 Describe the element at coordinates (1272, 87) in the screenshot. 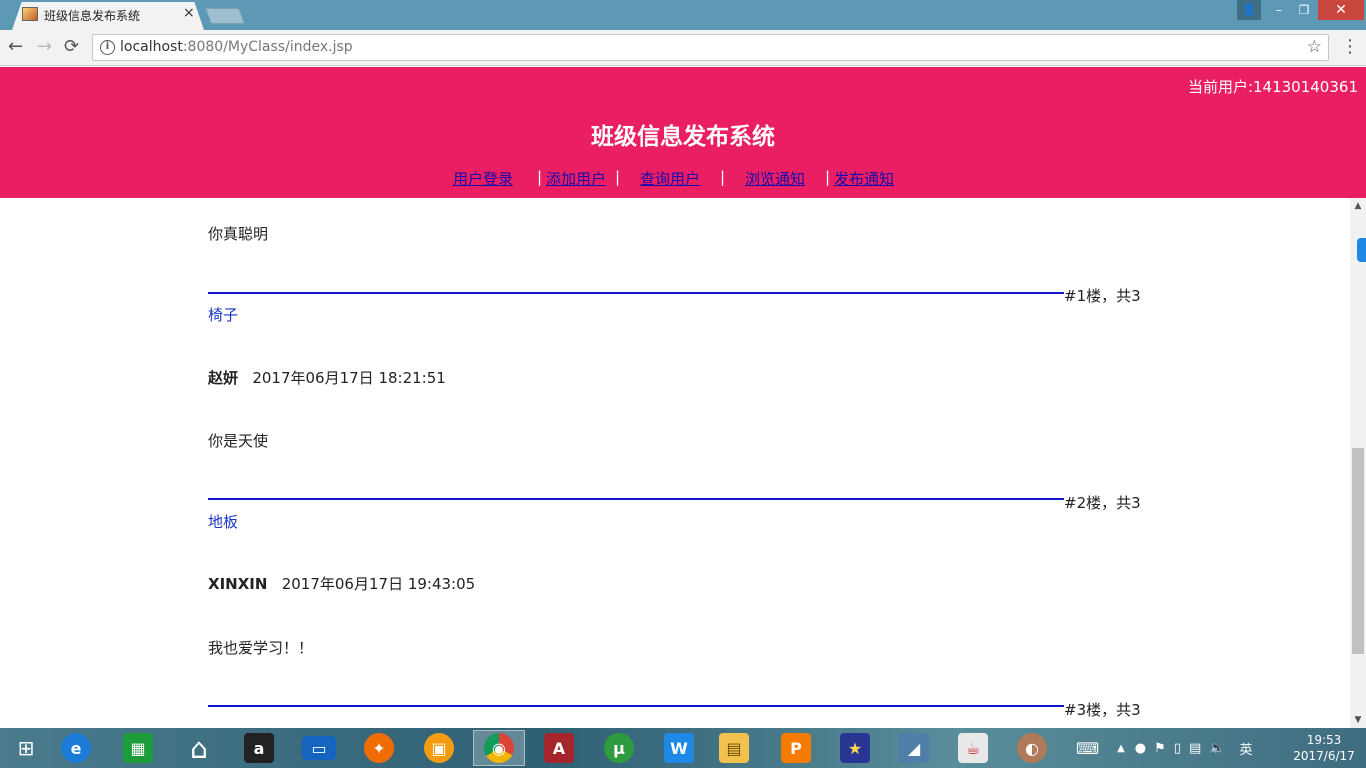

I see `current-user-label: 当前用户:14130140361` at that location.